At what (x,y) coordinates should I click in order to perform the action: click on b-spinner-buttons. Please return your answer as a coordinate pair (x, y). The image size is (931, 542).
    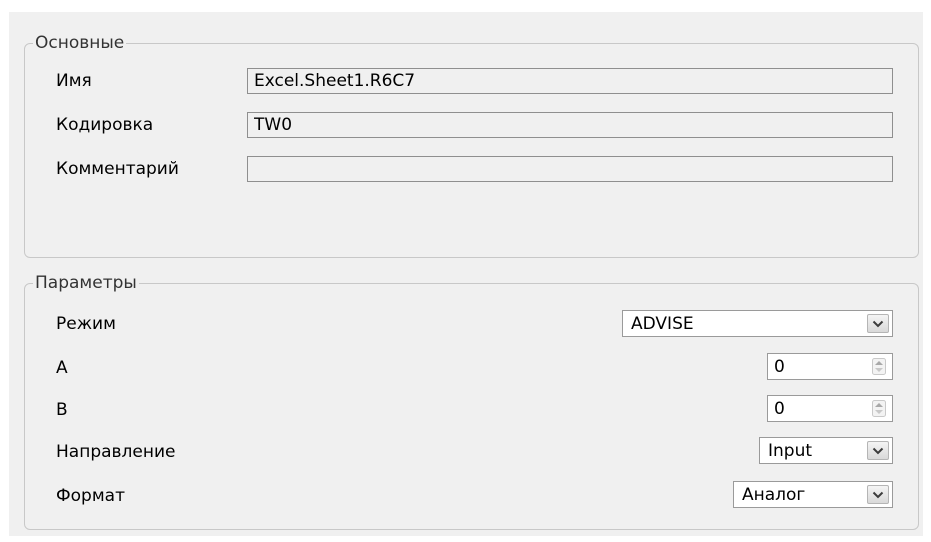
    Looking at the image, I should click on (879, 408).